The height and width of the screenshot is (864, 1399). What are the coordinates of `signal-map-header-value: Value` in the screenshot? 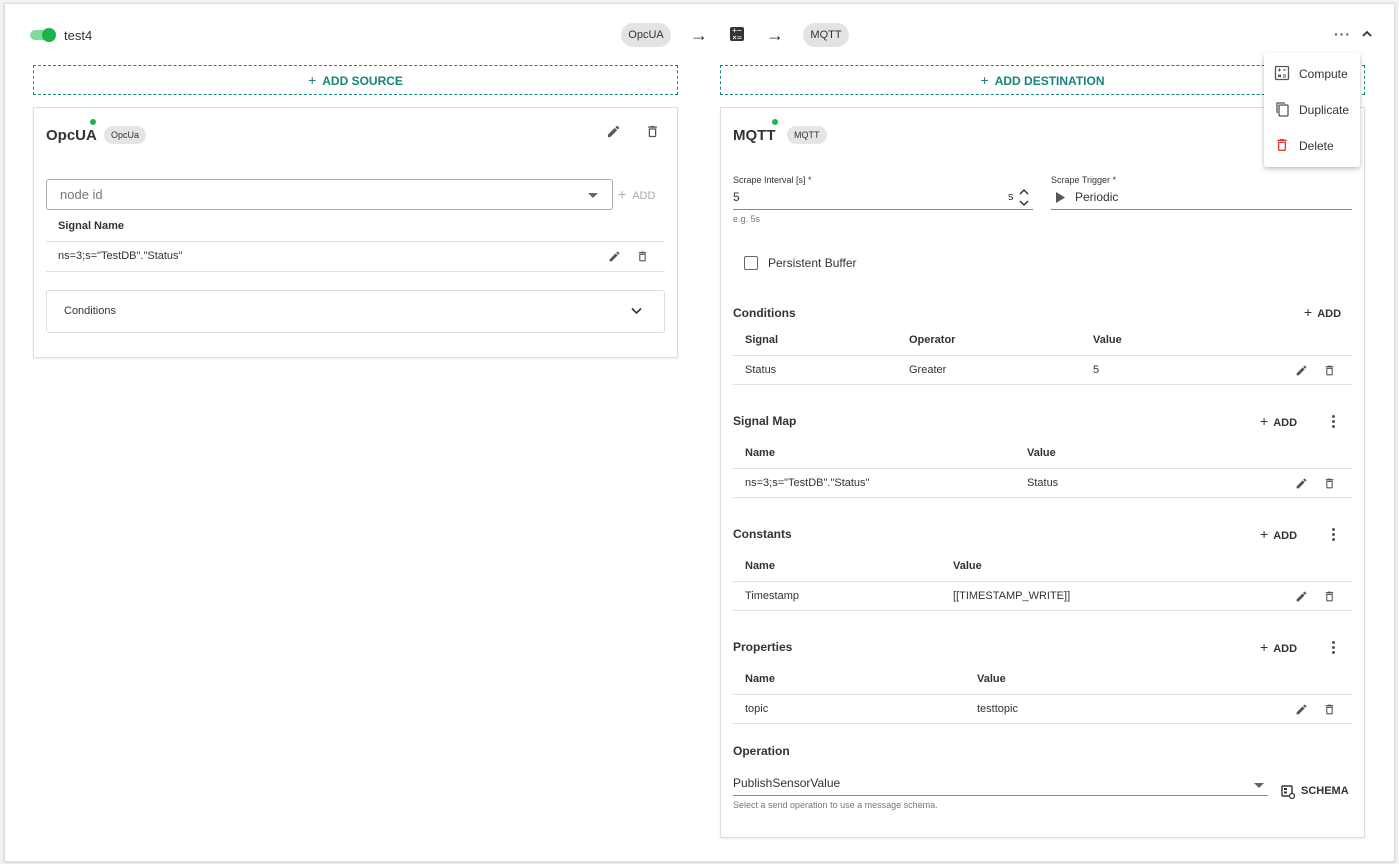 It's located at (1041, 453).